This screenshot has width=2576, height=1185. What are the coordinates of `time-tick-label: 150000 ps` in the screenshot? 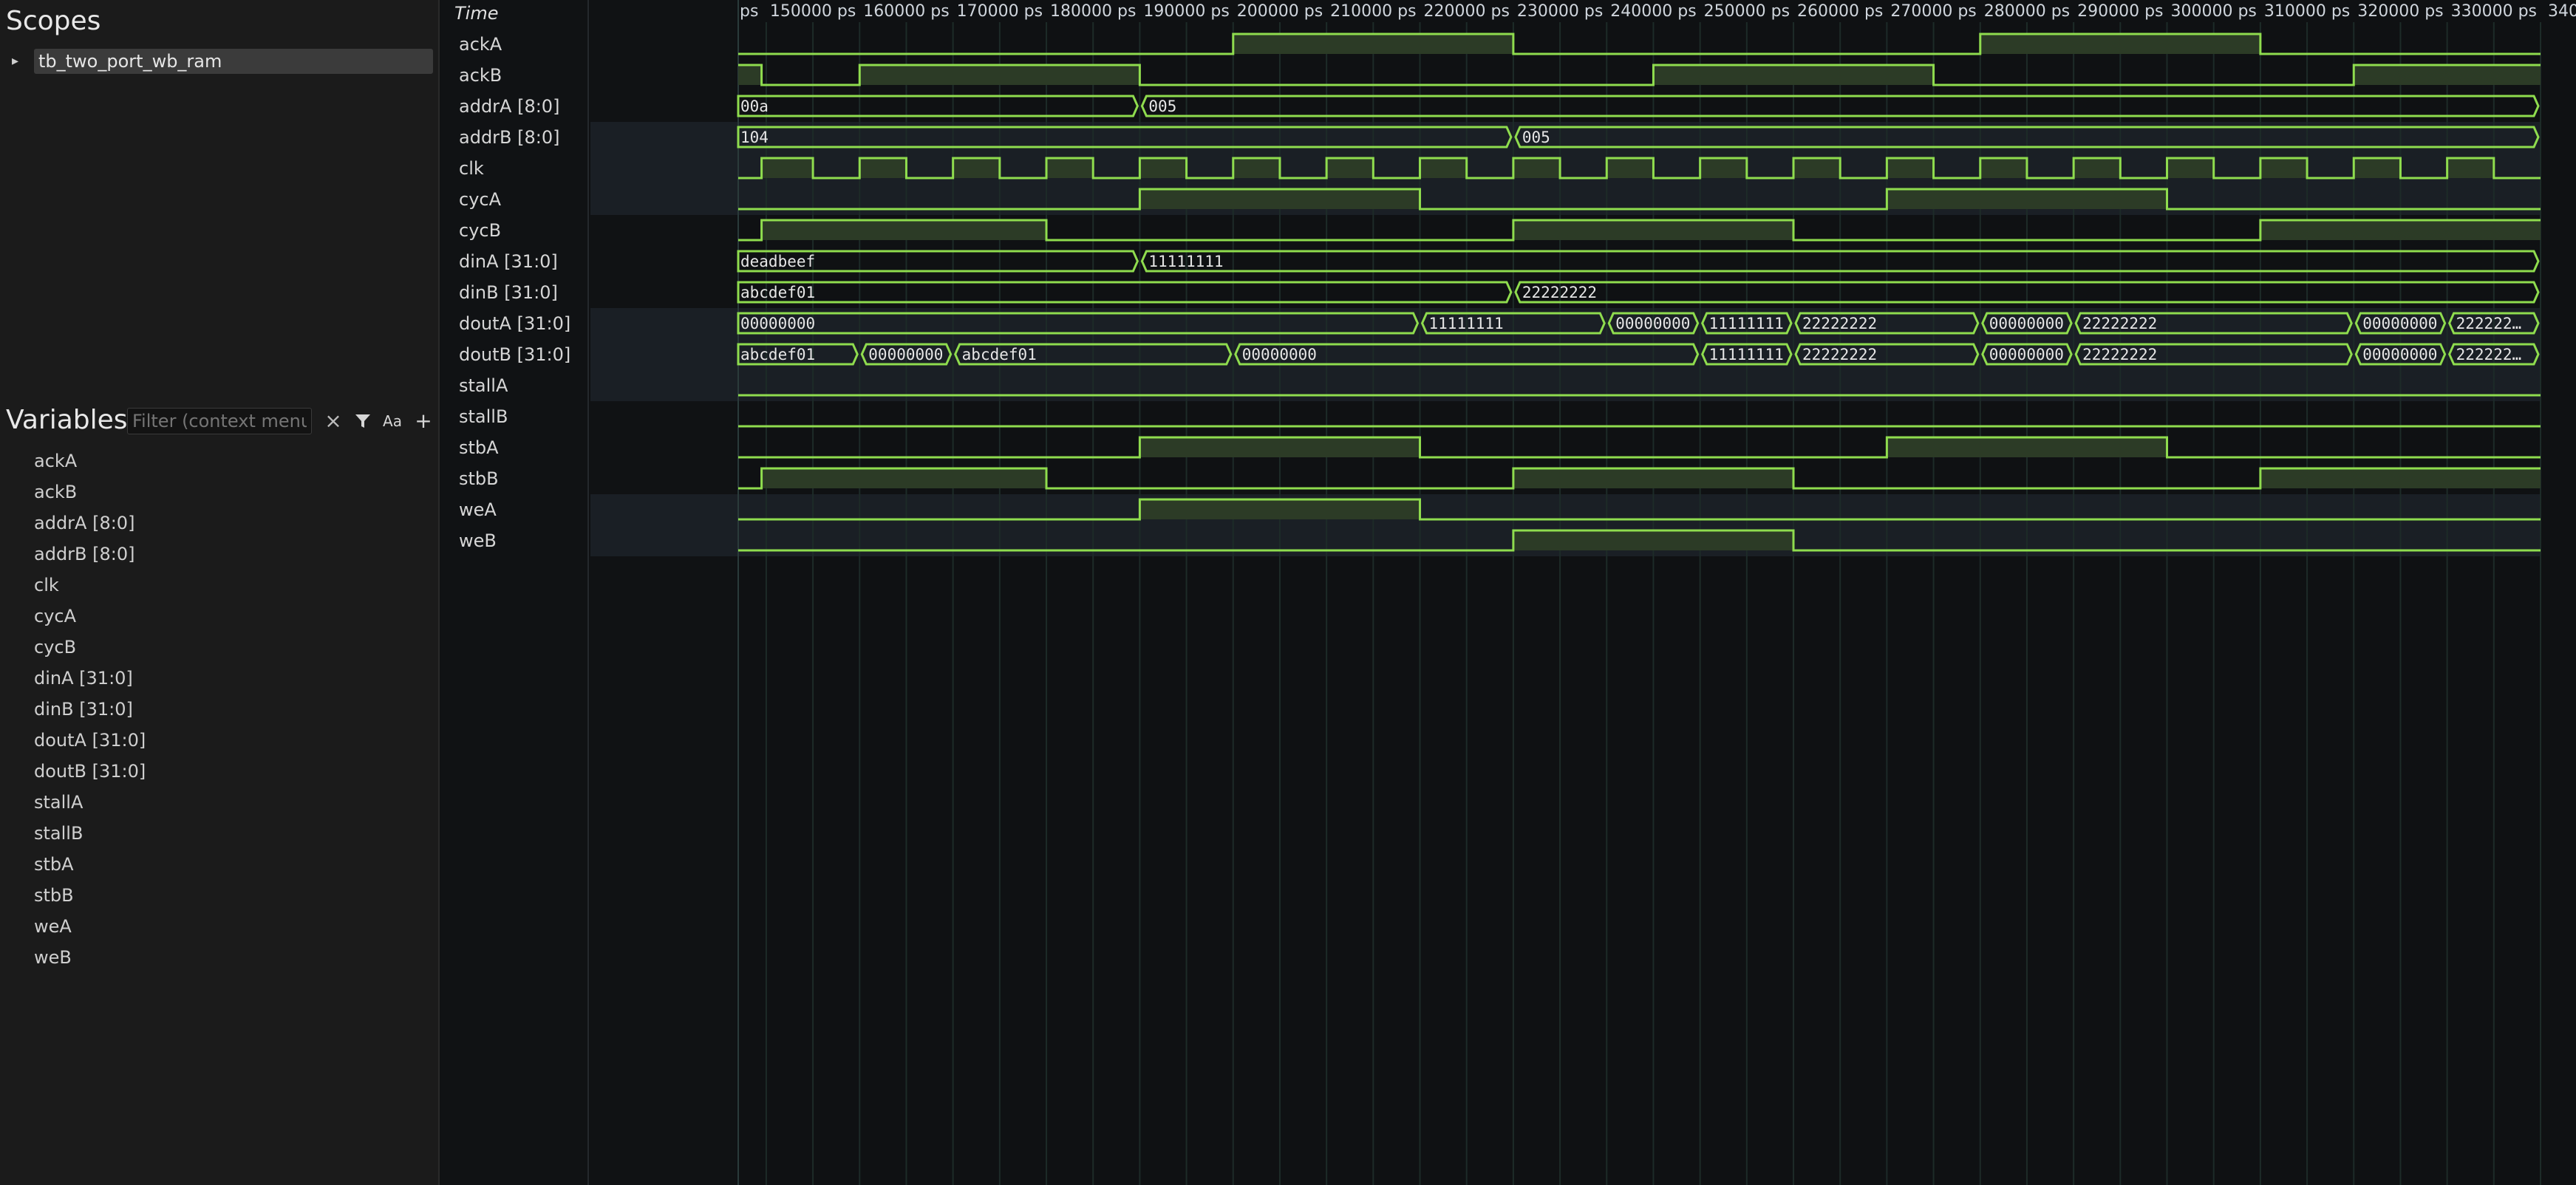 It's located at (813, 11).